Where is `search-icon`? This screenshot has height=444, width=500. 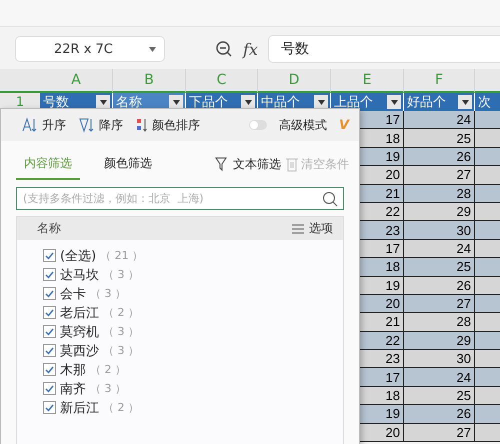
search-icon is located at coordinates (330, 199).